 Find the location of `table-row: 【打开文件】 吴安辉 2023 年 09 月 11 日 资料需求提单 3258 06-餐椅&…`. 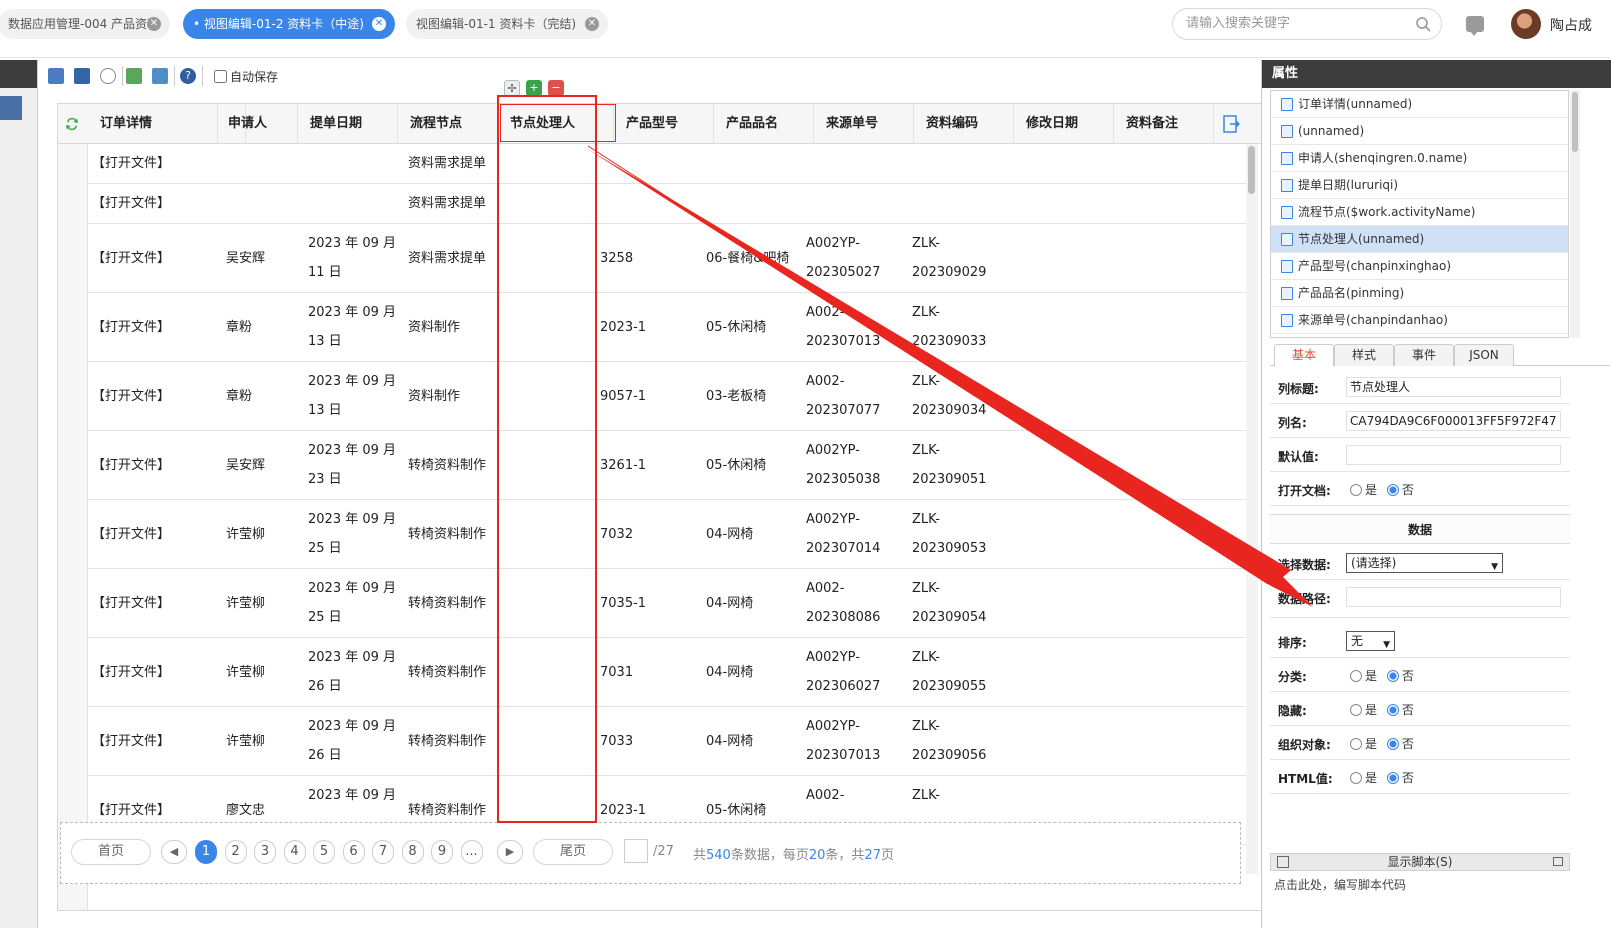

table-row: 【打开文件】 吴安辉 2023 年 09 月 11 日 资料需求提单 3258 06-餐椅&… is located at coordinates (668, 258).